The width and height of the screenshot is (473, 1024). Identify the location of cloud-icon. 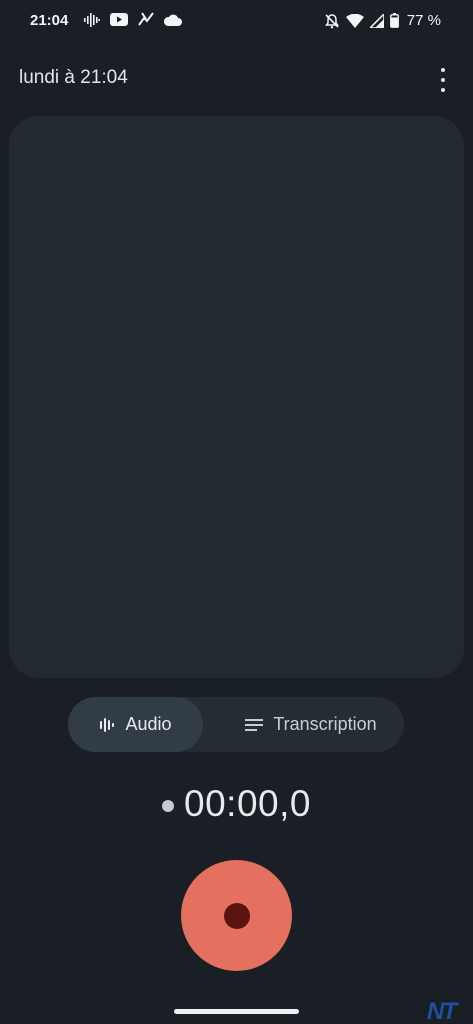
(173, 20).